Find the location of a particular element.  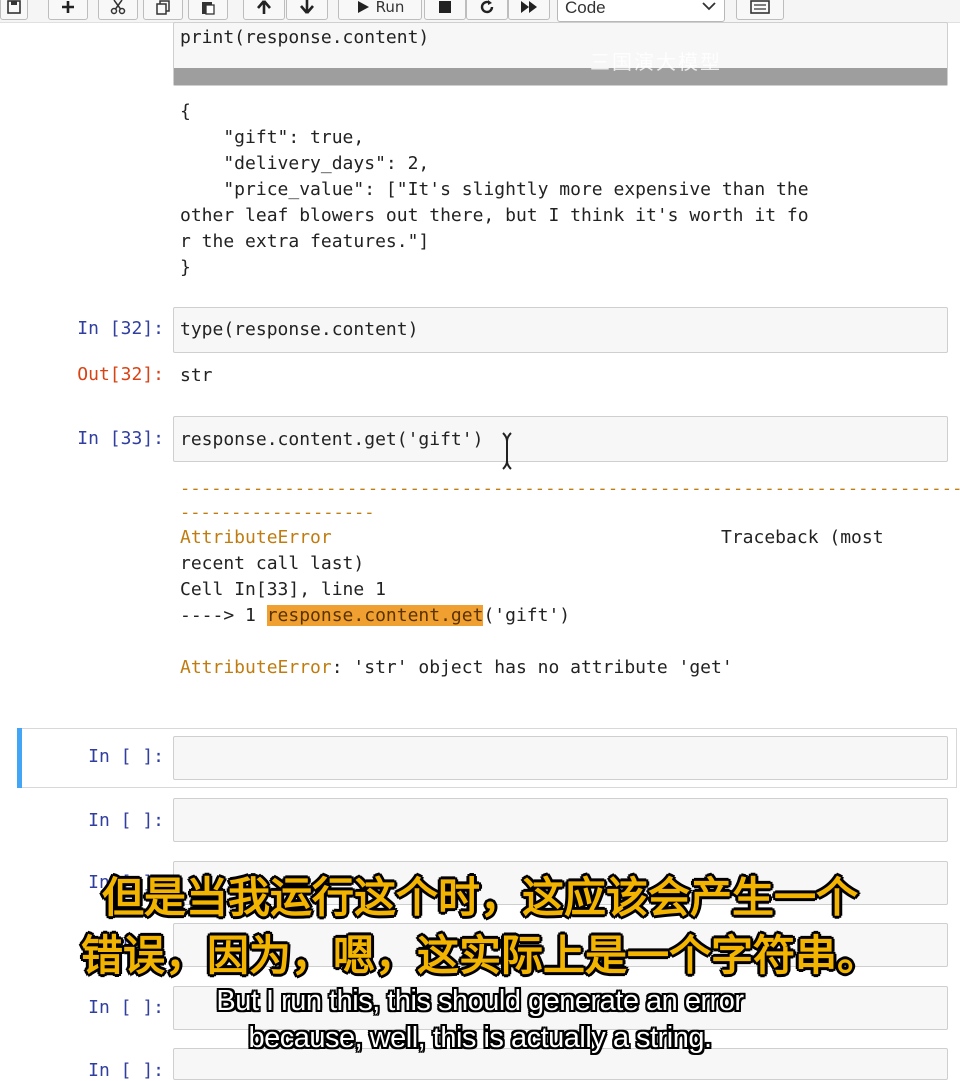

output-line: } is located at coordinates (185, 267).